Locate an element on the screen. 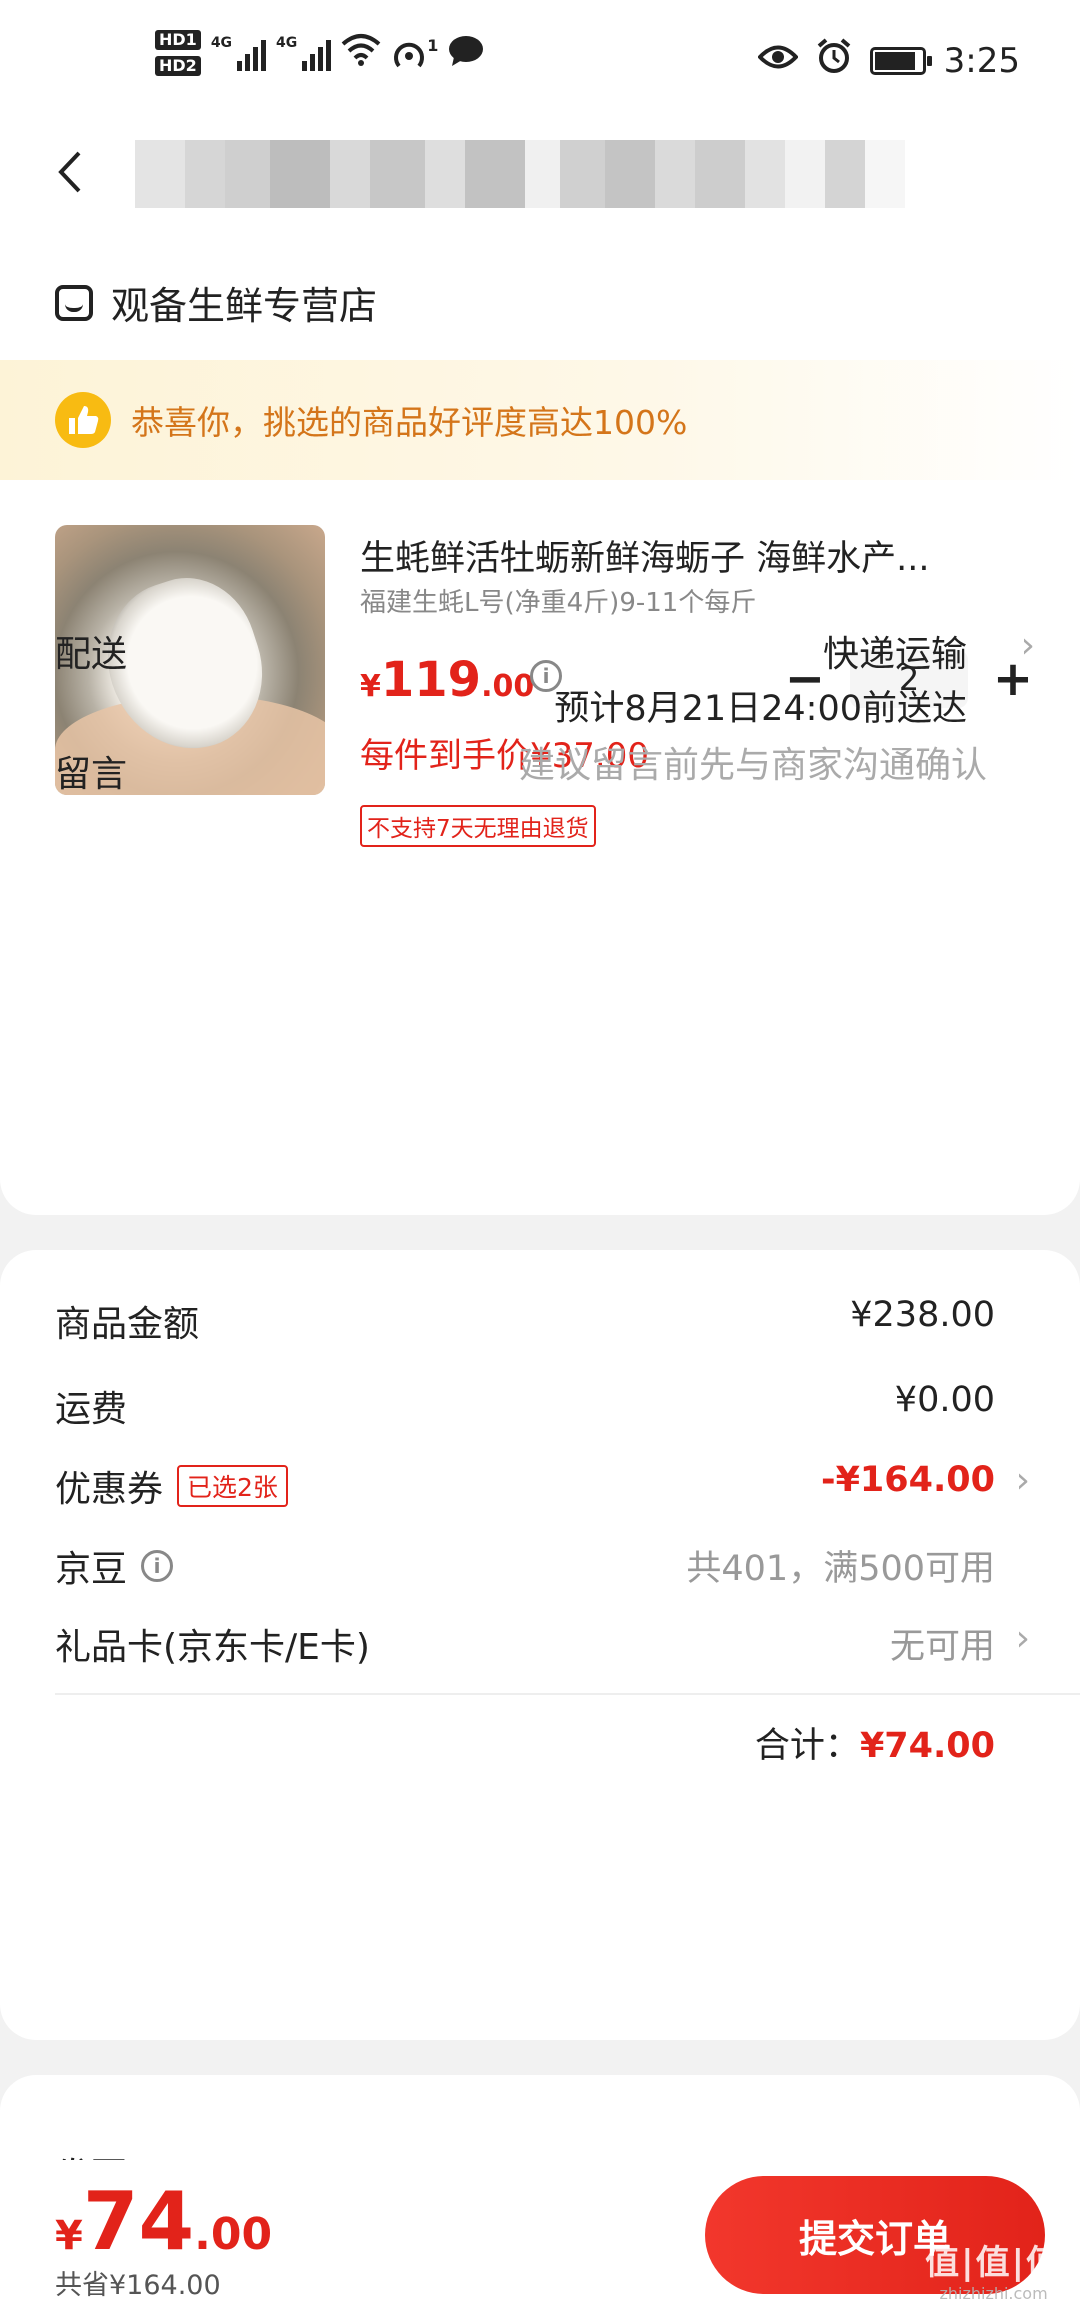 Image resolution: width=1080 pixels, height=2310 pixels. checkout-price-integer: 74 is located at coordinates (138, 2221).